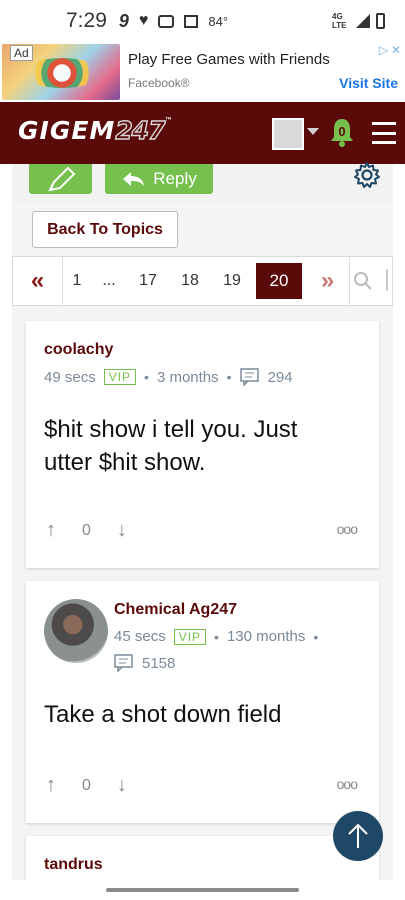 This screenshot has height=900, width=405. What do you see at coordinates (67, 130) in the screenshot?
I see `logo-text: GIGEM` at bounding box center [67, 130].